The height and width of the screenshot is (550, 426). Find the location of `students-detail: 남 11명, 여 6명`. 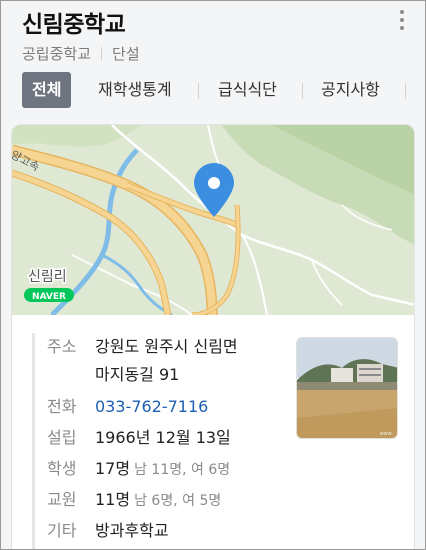

students-detail: 남 11명, 여 6명 is located at coordinates (182, 470).